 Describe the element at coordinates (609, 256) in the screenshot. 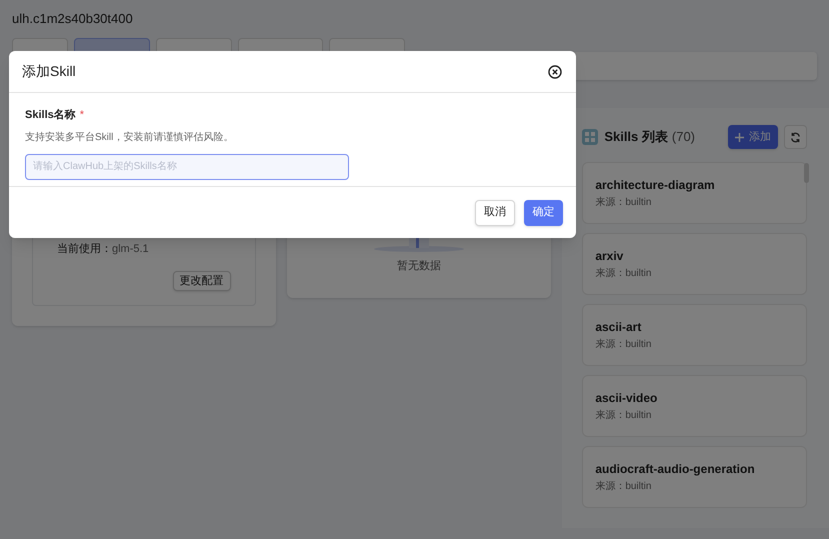

I see `skill-name: arxiv` at that location.